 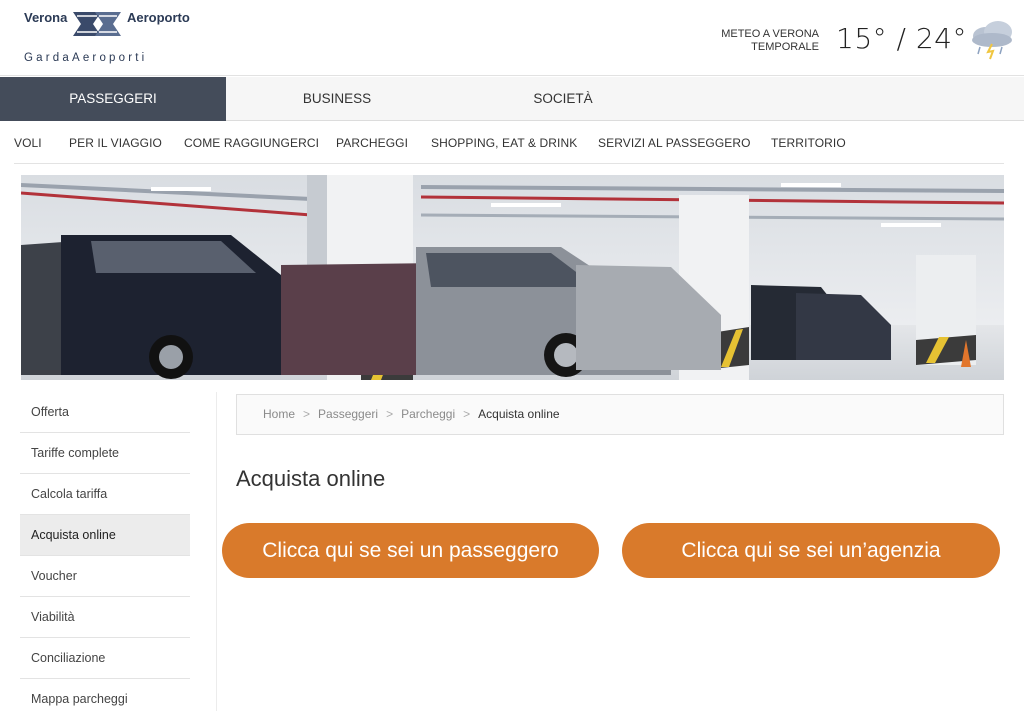 I want to click on main-nav: PASSEGGERI BUSINESS SOCIETÀ, so click(x=512, y=99).